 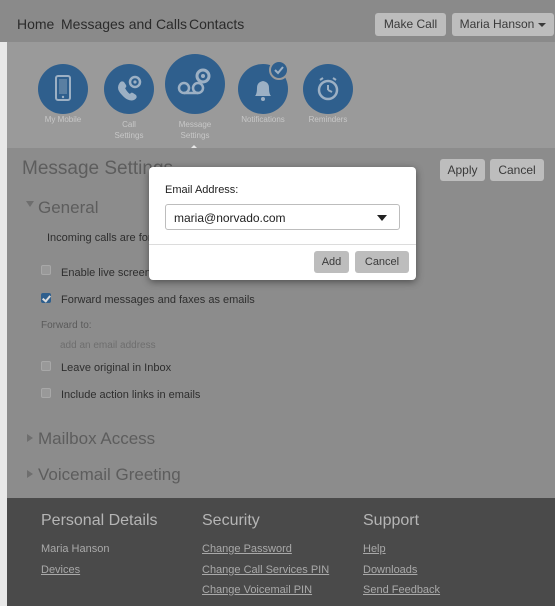 What do you see at coordinates (410, 24) in the screenshot?
I see `make-call-button: Make Call` at bounding box center [410, 24].